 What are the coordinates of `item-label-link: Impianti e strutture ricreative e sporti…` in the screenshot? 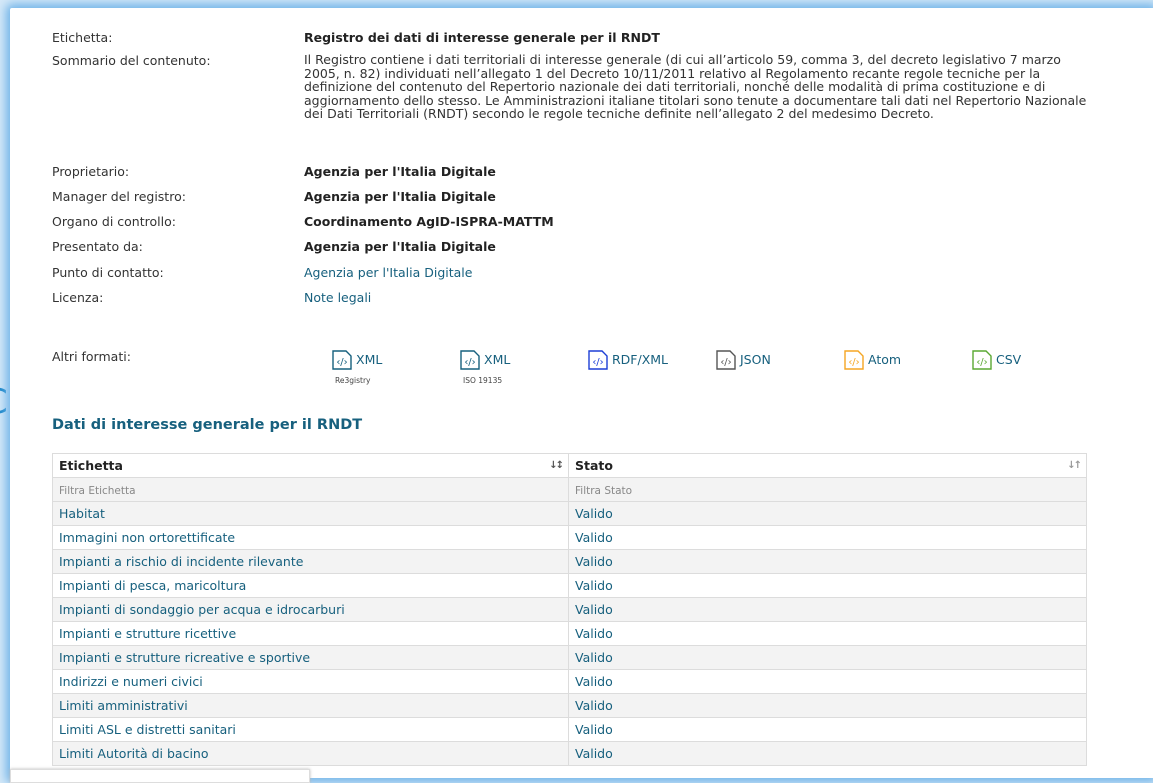 It's located at (184, 657).